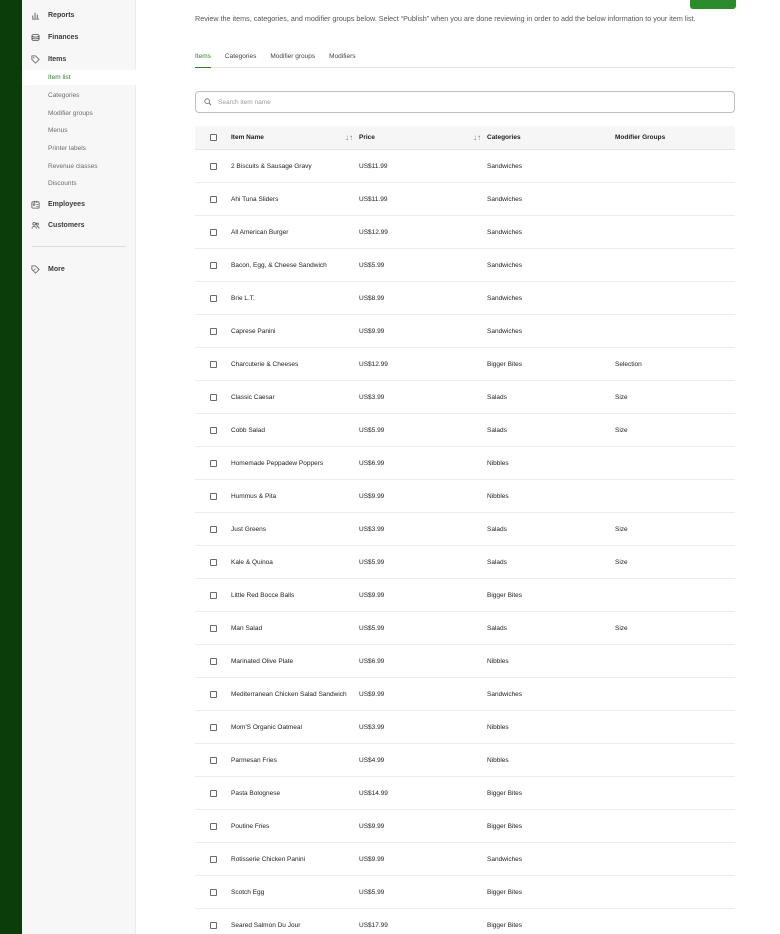 This screenshot has height=934, width=780. Describe the element at coordinates (79, 269) in the screenshot. I see `sidebar-item-more: More` at that location.